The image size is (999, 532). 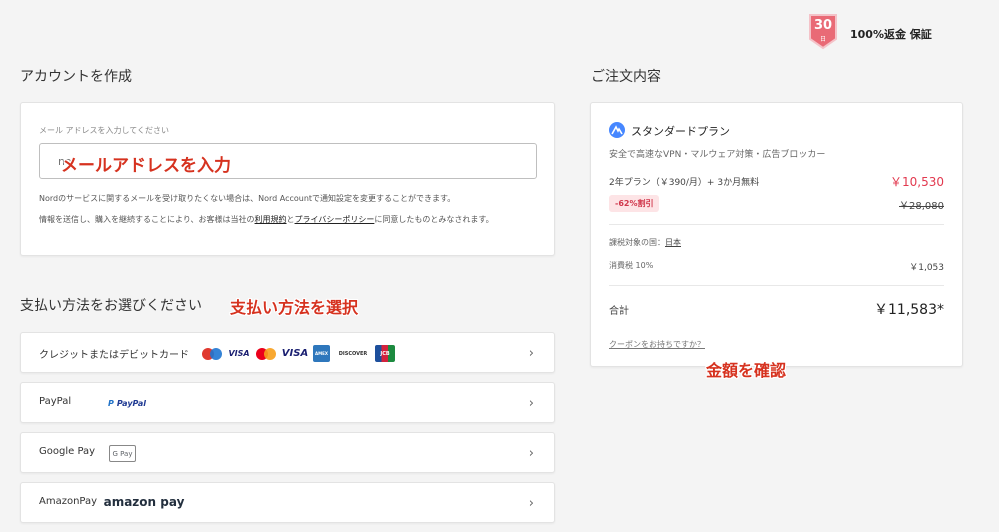 I want to click on payment-option-googlepay: Google Pay G Pay ›, so click(x=287, y=452).